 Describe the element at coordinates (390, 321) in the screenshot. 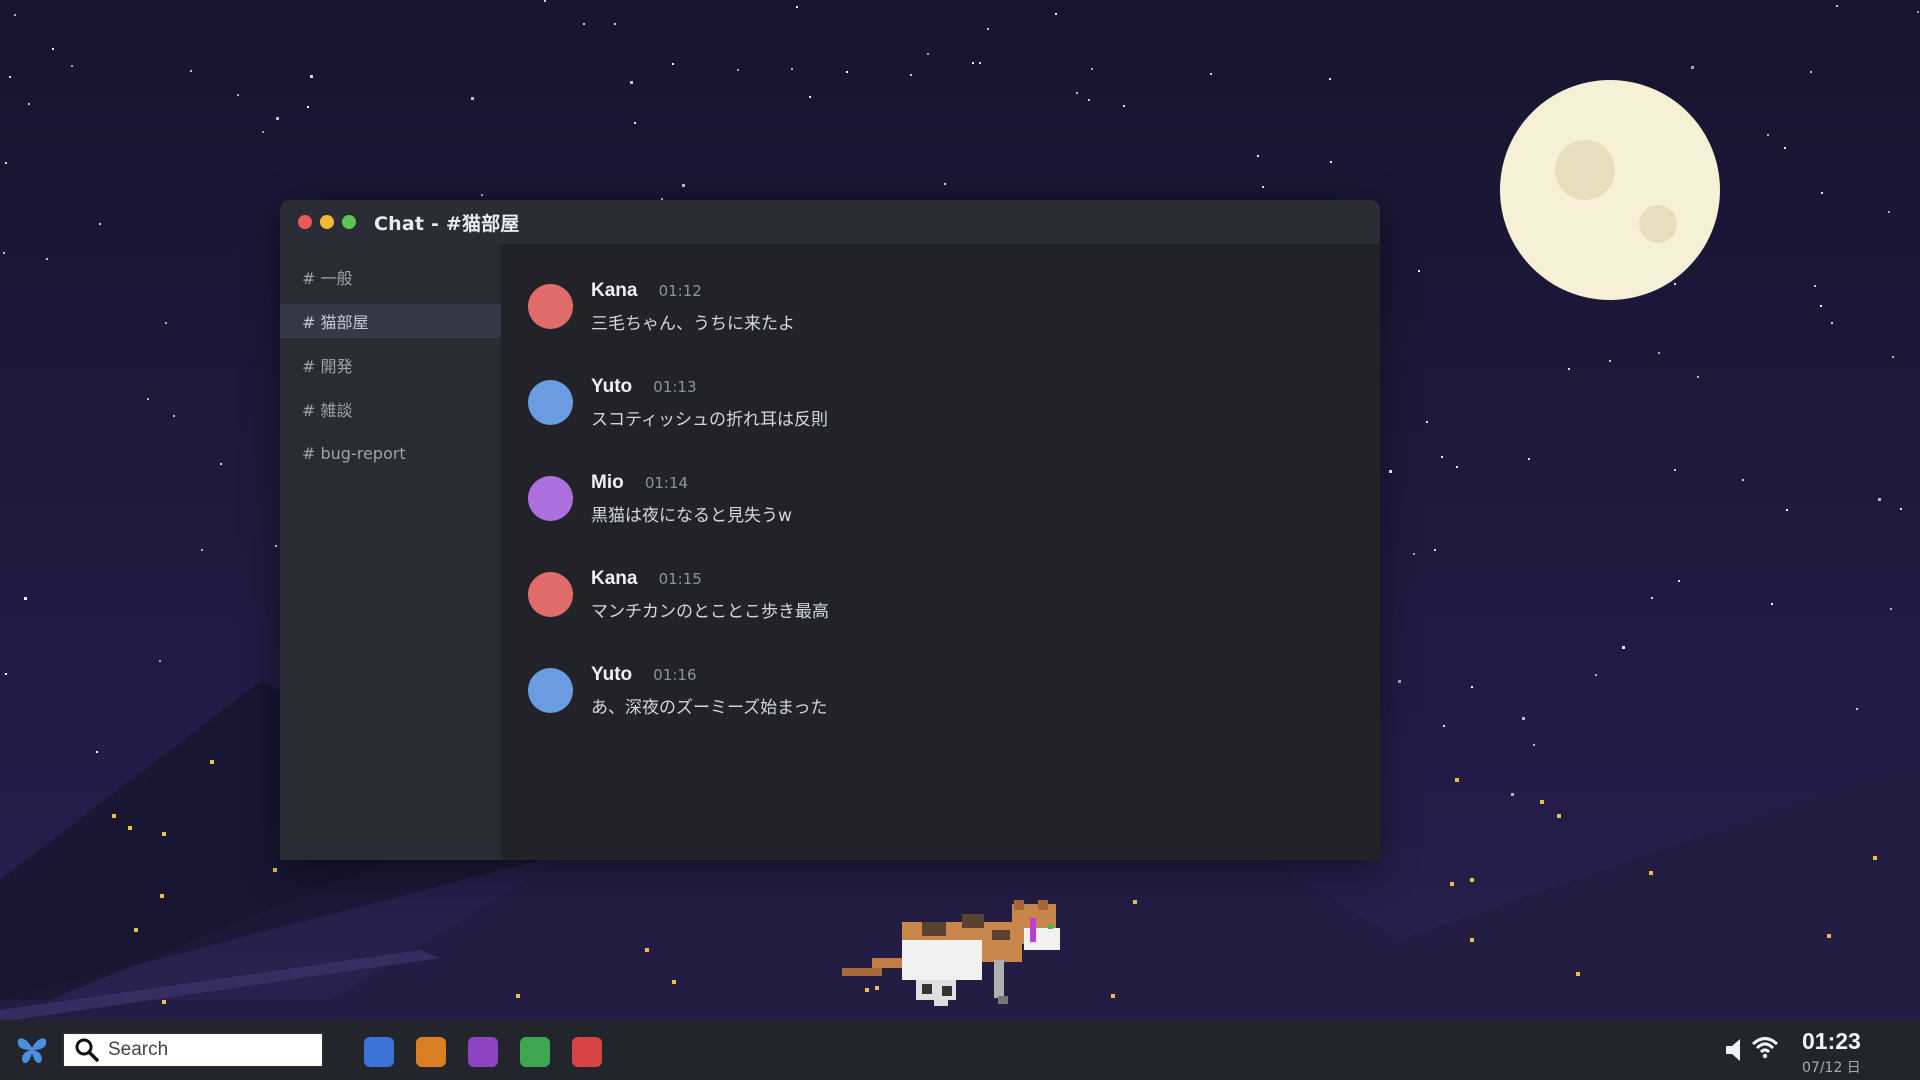

I see `channel-item-neko-beya: # 猫部屋` at that location.